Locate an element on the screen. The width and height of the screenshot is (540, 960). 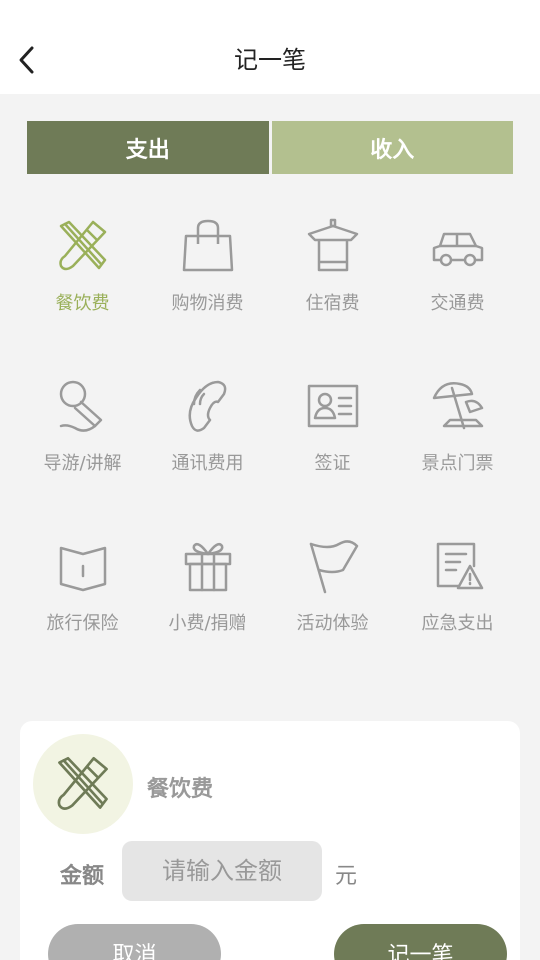
category-lodging: 住宿费 is located at coordinates (332, 294).